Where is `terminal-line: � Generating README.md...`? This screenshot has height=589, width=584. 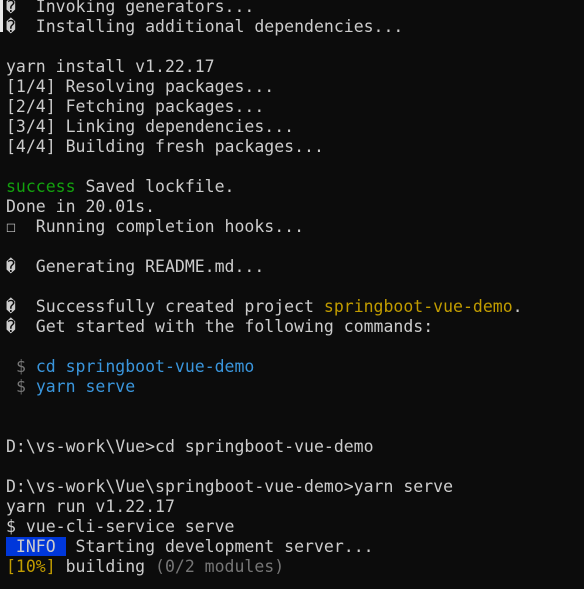
terminal-line: � Generating README.md... is located at coordinates (135, 266).